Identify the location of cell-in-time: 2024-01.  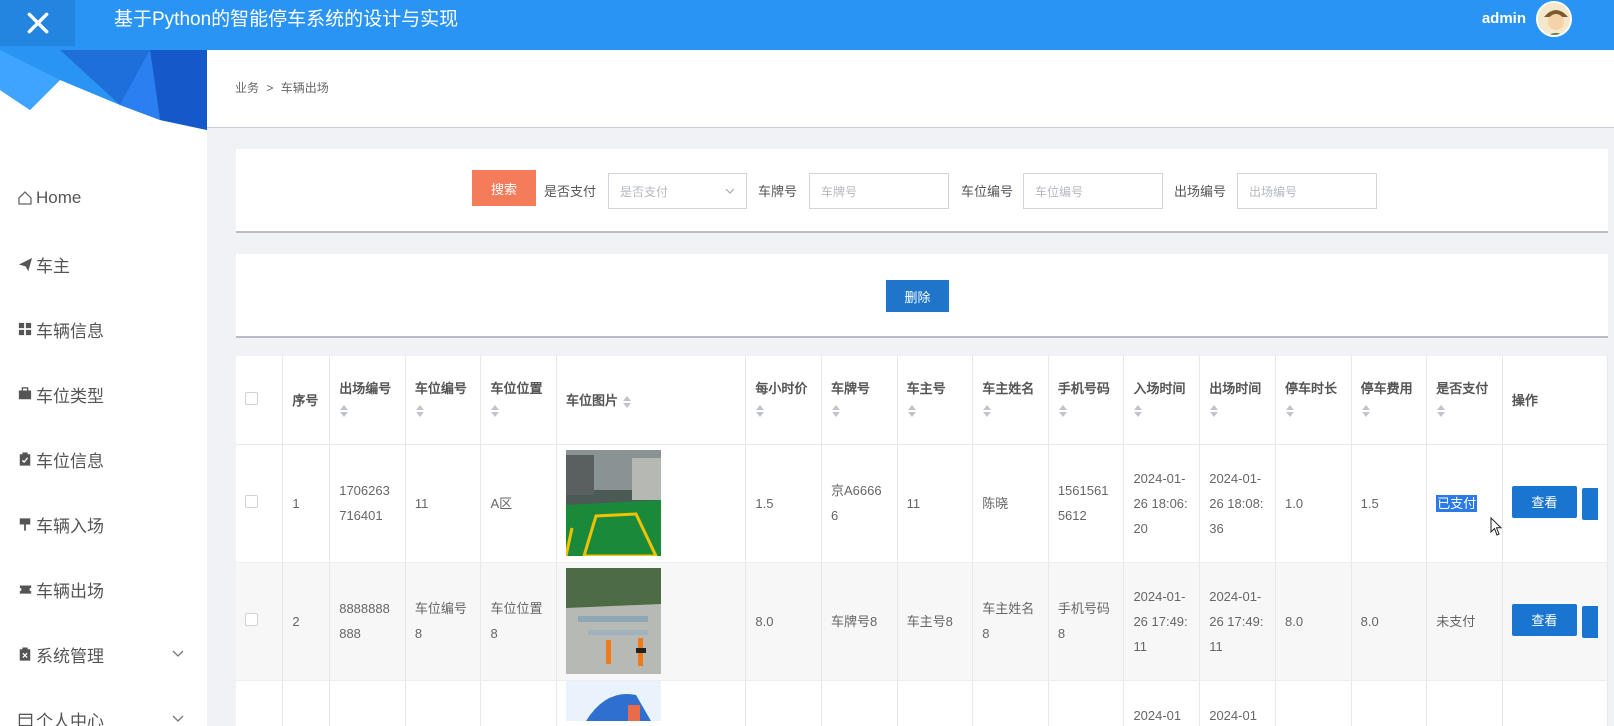
(1162, 703).